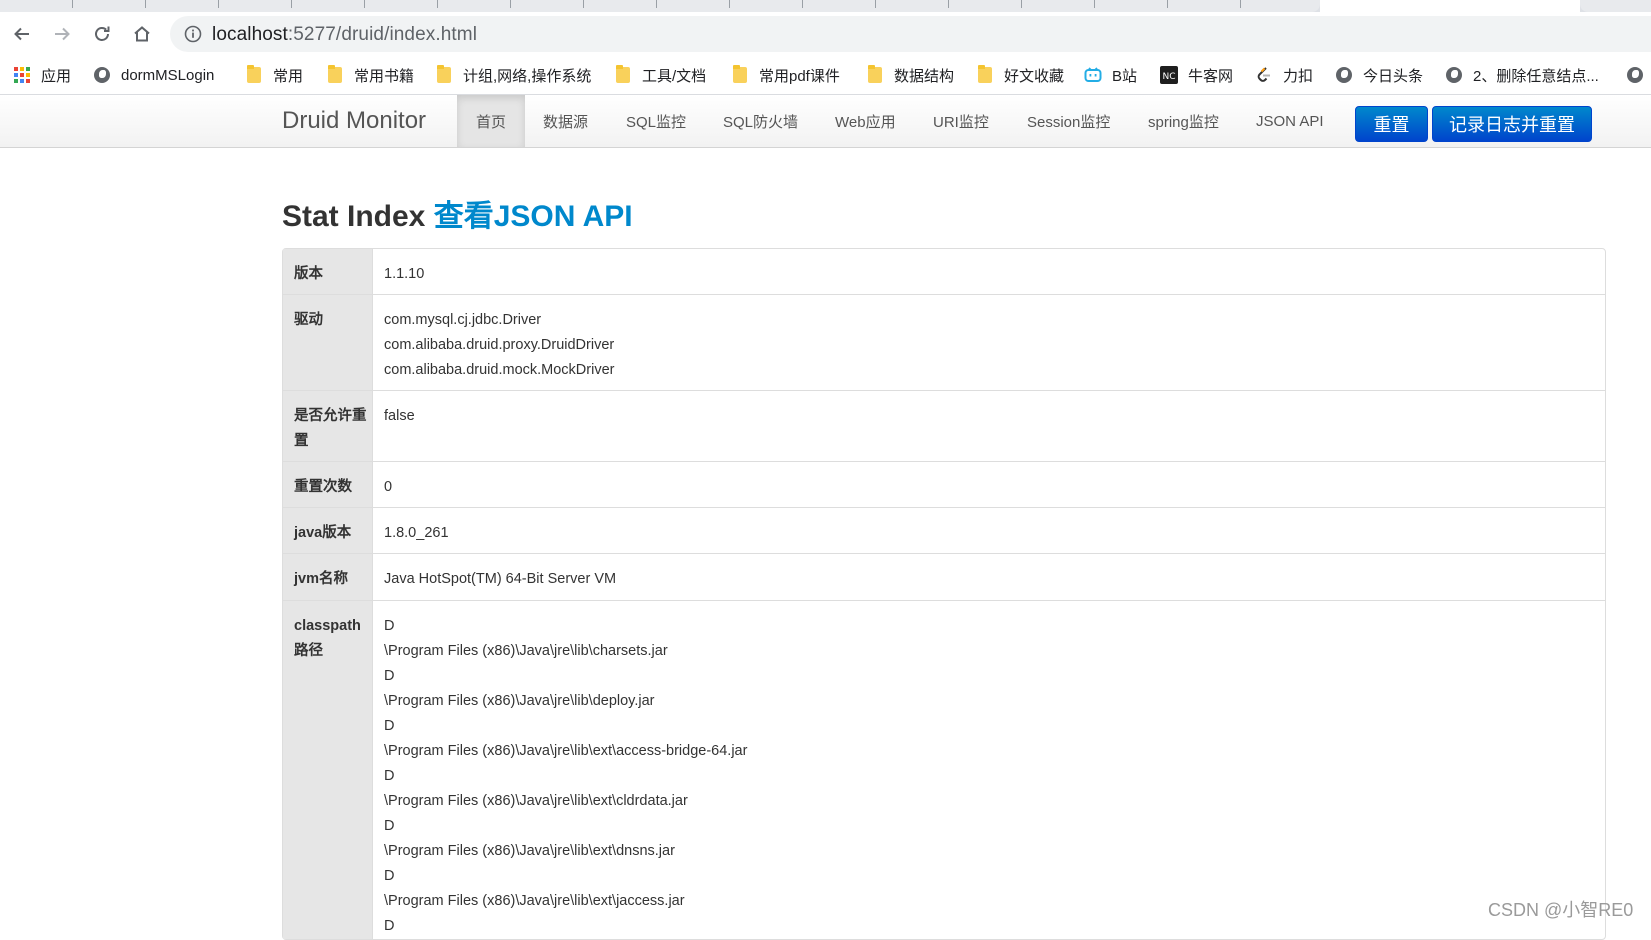 This screenshot has width=1651, height=940. I want to click on bookmark-folder: 工具/文档, so click(660, 75).